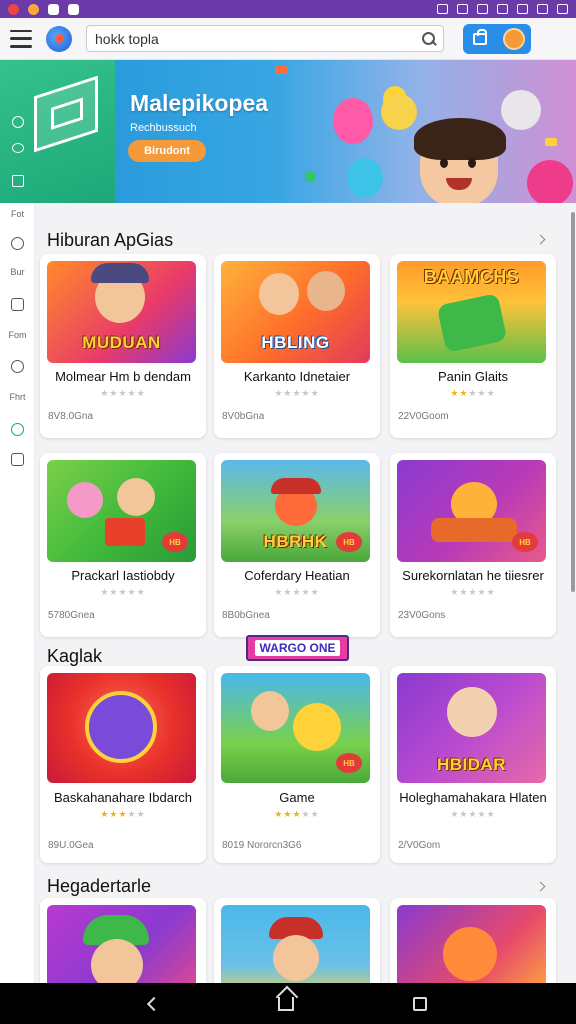  I want to click on shield-icon, so click(17, 429).